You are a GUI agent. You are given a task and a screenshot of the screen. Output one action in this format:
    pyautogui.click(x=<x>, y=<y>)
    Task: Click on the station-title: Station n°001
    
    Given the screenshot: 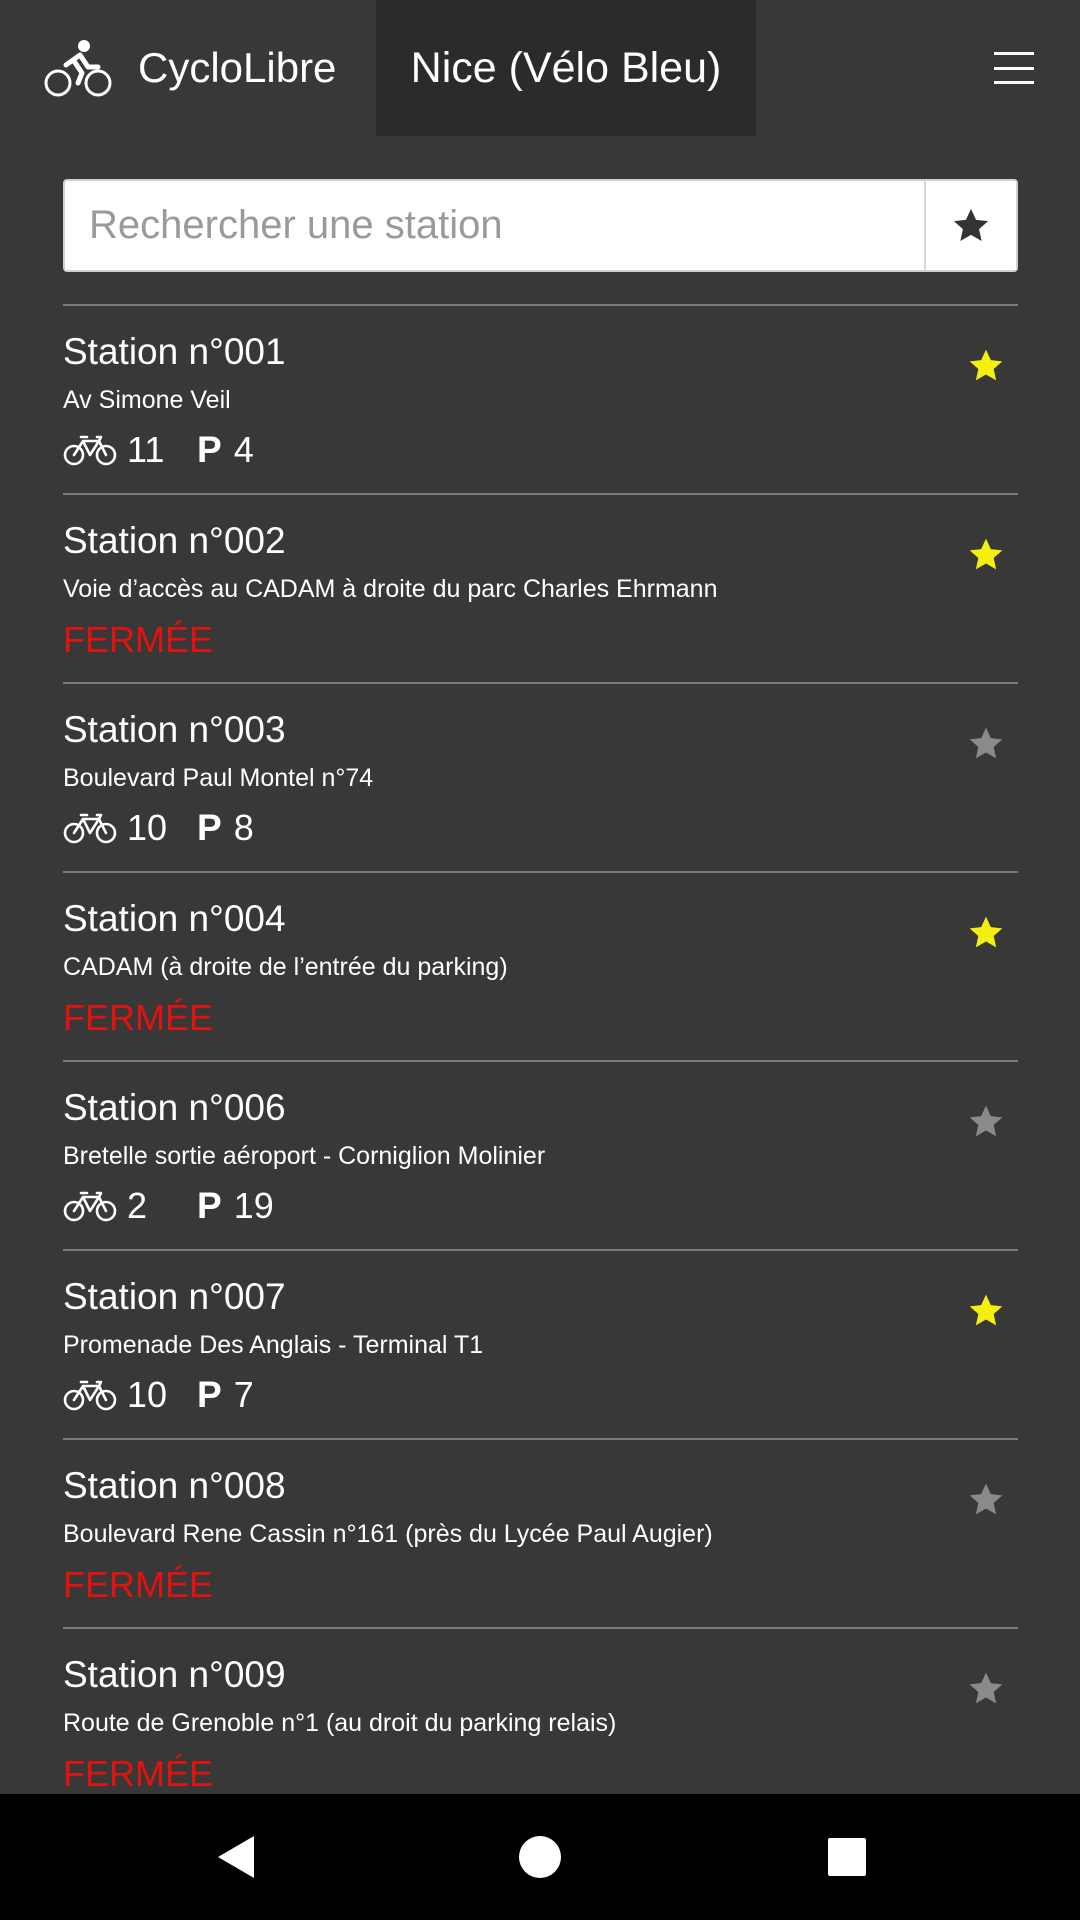 What is the action you would take?
    pyautogui.click(x=174, y=351)
    